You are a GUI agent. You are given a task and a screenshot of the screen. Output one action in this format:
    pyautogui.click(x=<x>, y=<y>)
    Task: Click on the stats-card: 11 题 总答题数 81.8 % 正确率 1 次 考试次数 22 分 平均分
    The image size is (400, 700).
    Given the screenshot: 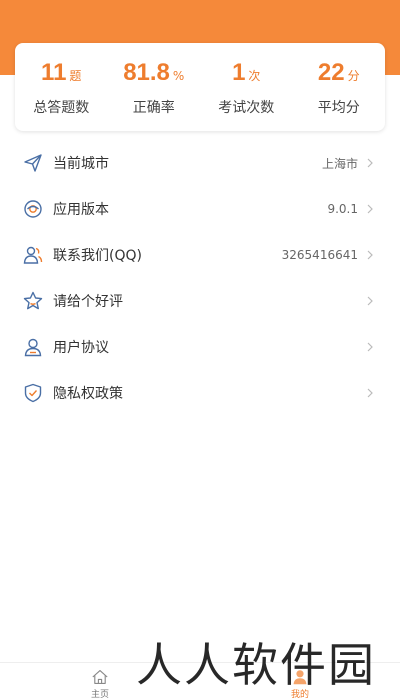 What is the action you would take?
    pyautogui.click(x=200, y=87)
    